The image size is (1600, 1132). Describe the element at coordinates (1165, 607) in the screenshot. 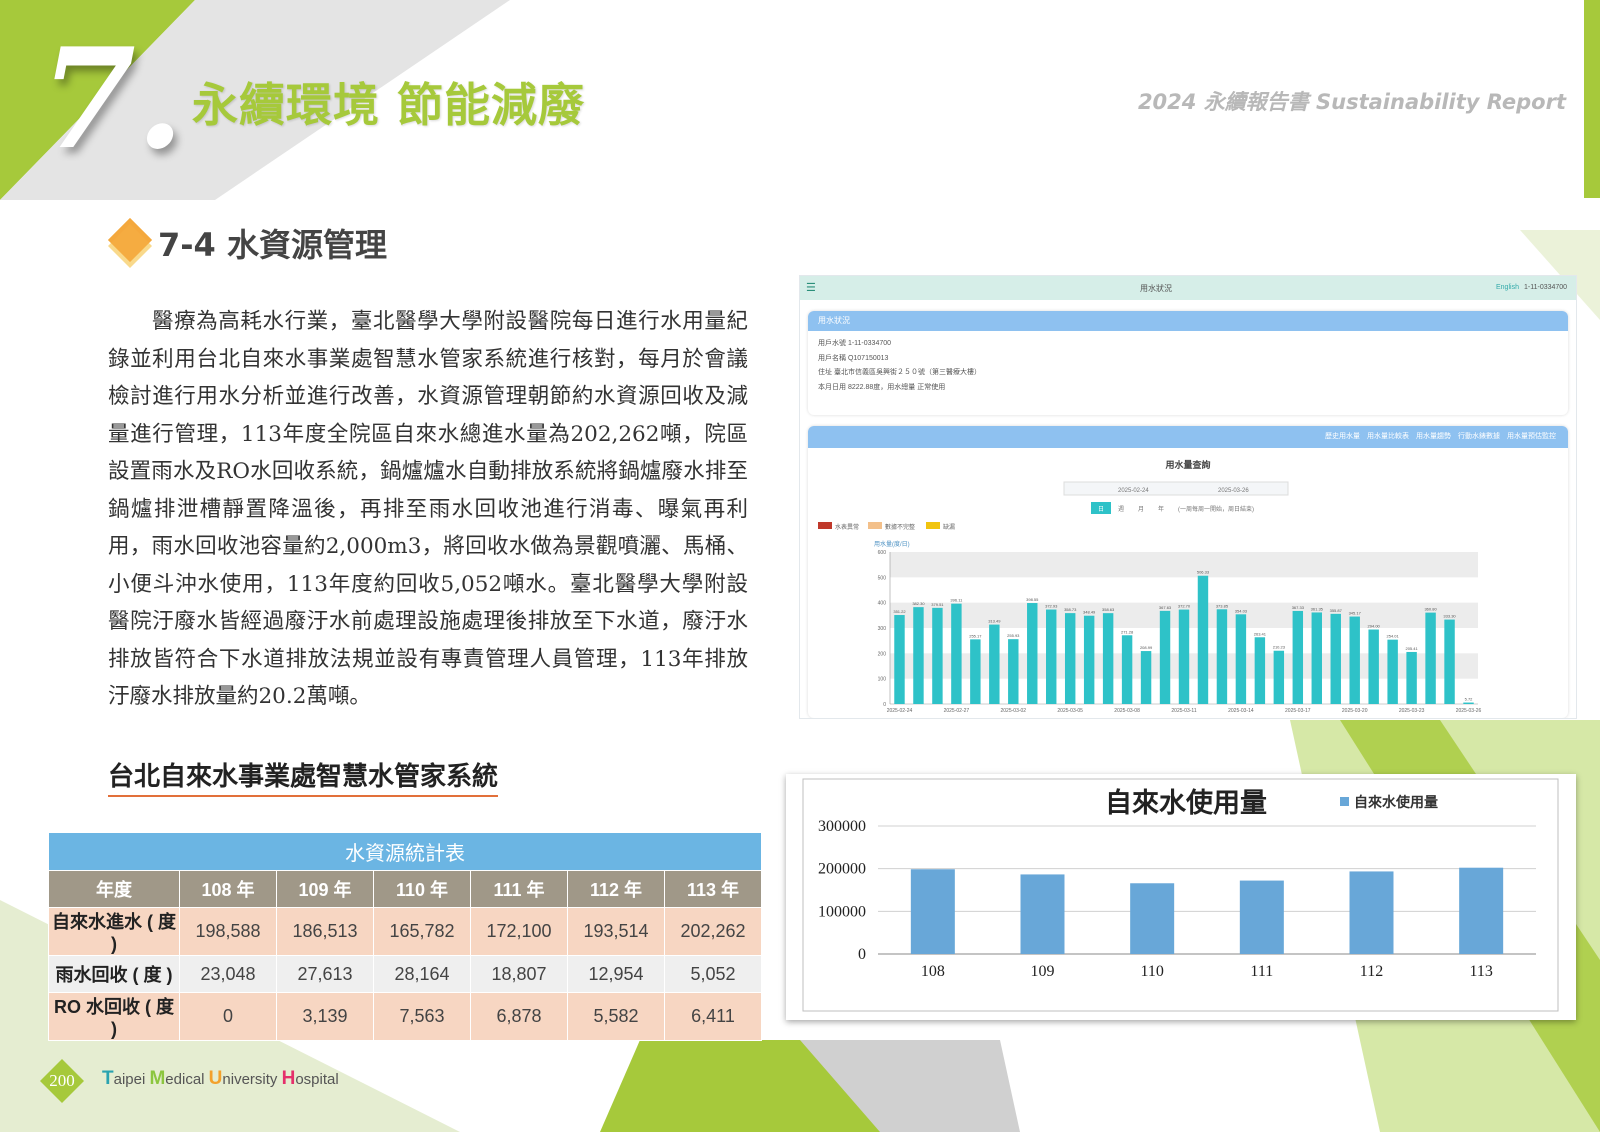

I see `ss-bar-label: 367.63` at that location.